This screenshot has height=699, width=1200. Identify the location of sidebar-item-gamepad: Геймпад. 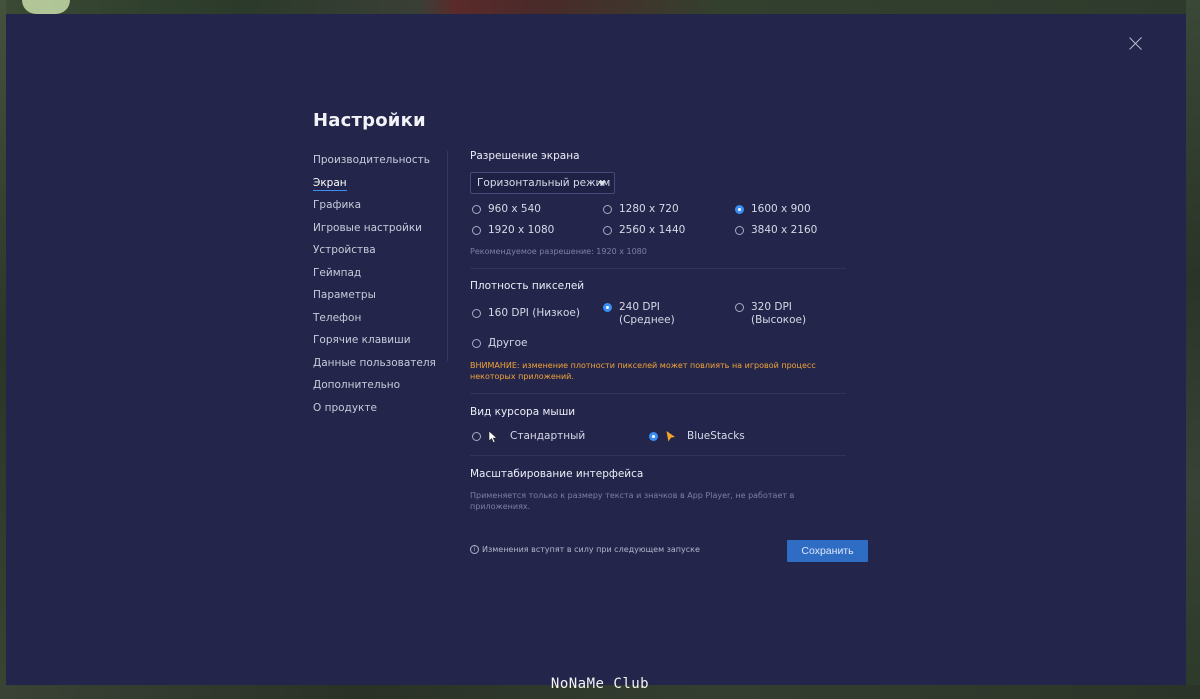
(378, 275).